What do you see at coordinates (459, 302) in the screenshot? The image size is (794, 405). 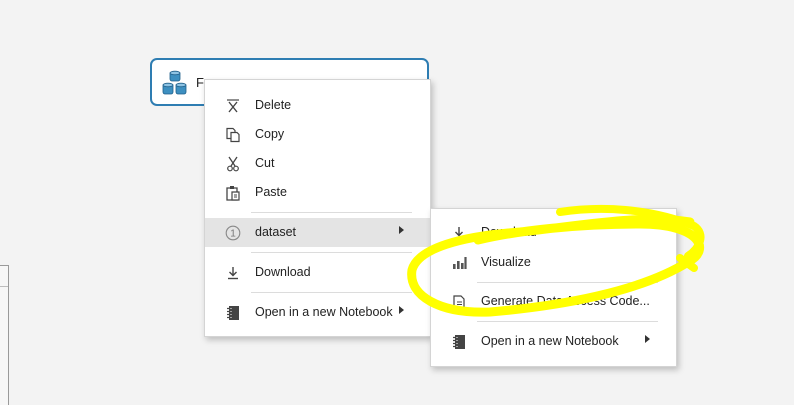 I see `code-icon` at bounding box center [459, 302].